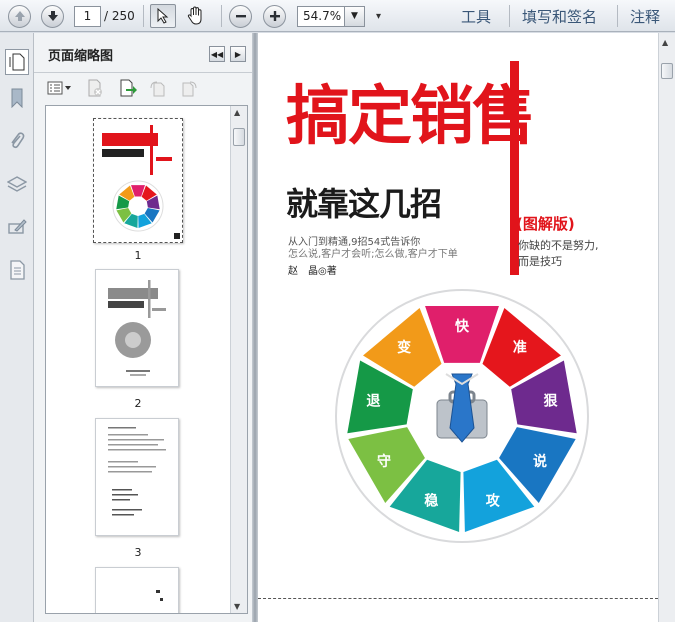 The height and width of the screenshot is (622, 675). I want to click on signatures-toggle, so click(17, 227).